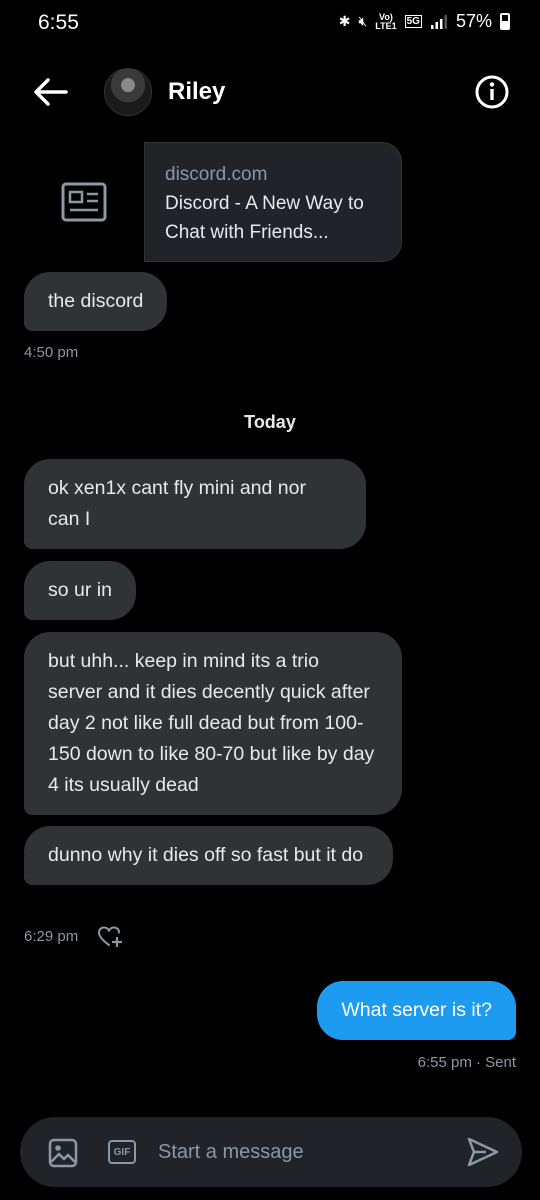 This screenshot has height=1200, width=540. Describe the element at coordinates (505, 21) in the screenshot. I see `battery-icon` at that location.